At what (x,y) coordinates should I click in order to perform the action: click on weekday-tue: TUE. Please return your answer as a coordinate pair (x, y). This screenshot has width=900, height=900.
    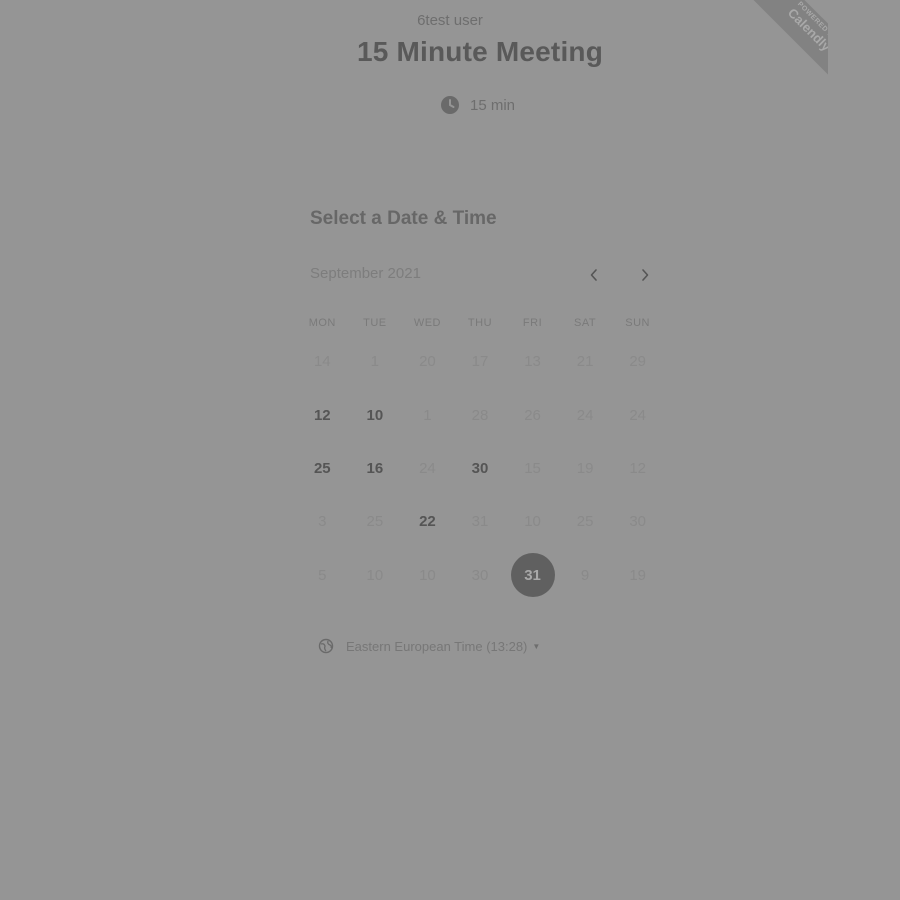
    Looking at the image, I should click on (375, 323).